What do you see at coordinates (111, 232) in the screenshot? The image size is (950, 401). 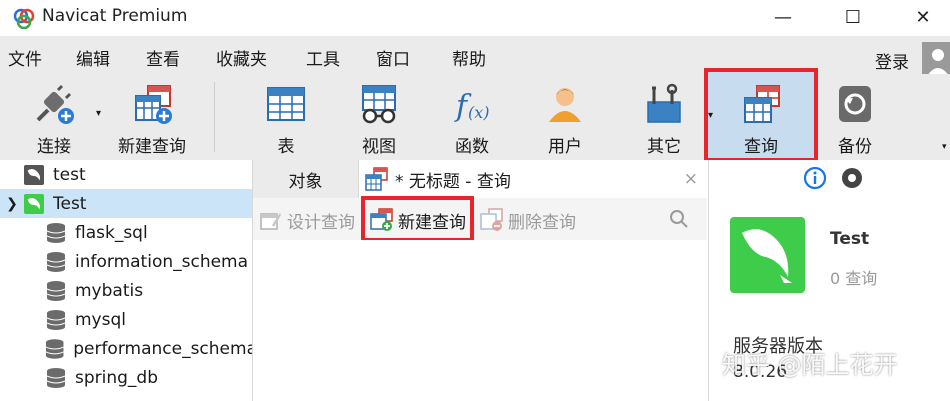 I see `tree-database-label: flask_sql` at bounding box center [111, 232].